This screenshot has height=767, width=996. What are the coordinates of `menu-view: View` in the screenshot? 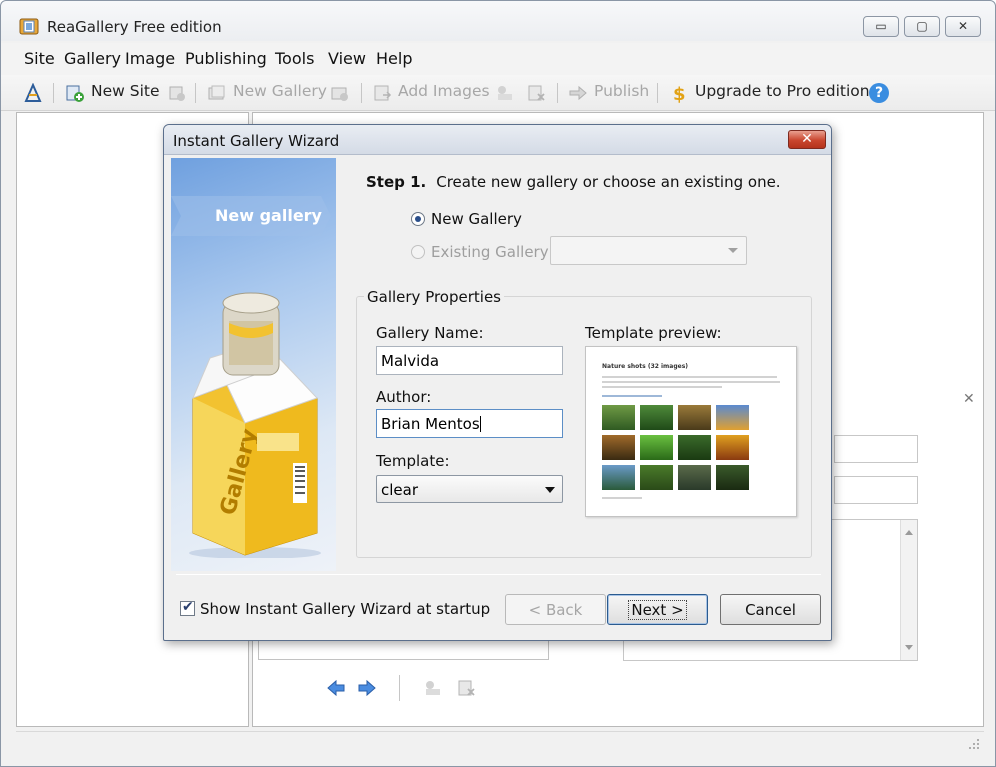 It's located at (347, 58).